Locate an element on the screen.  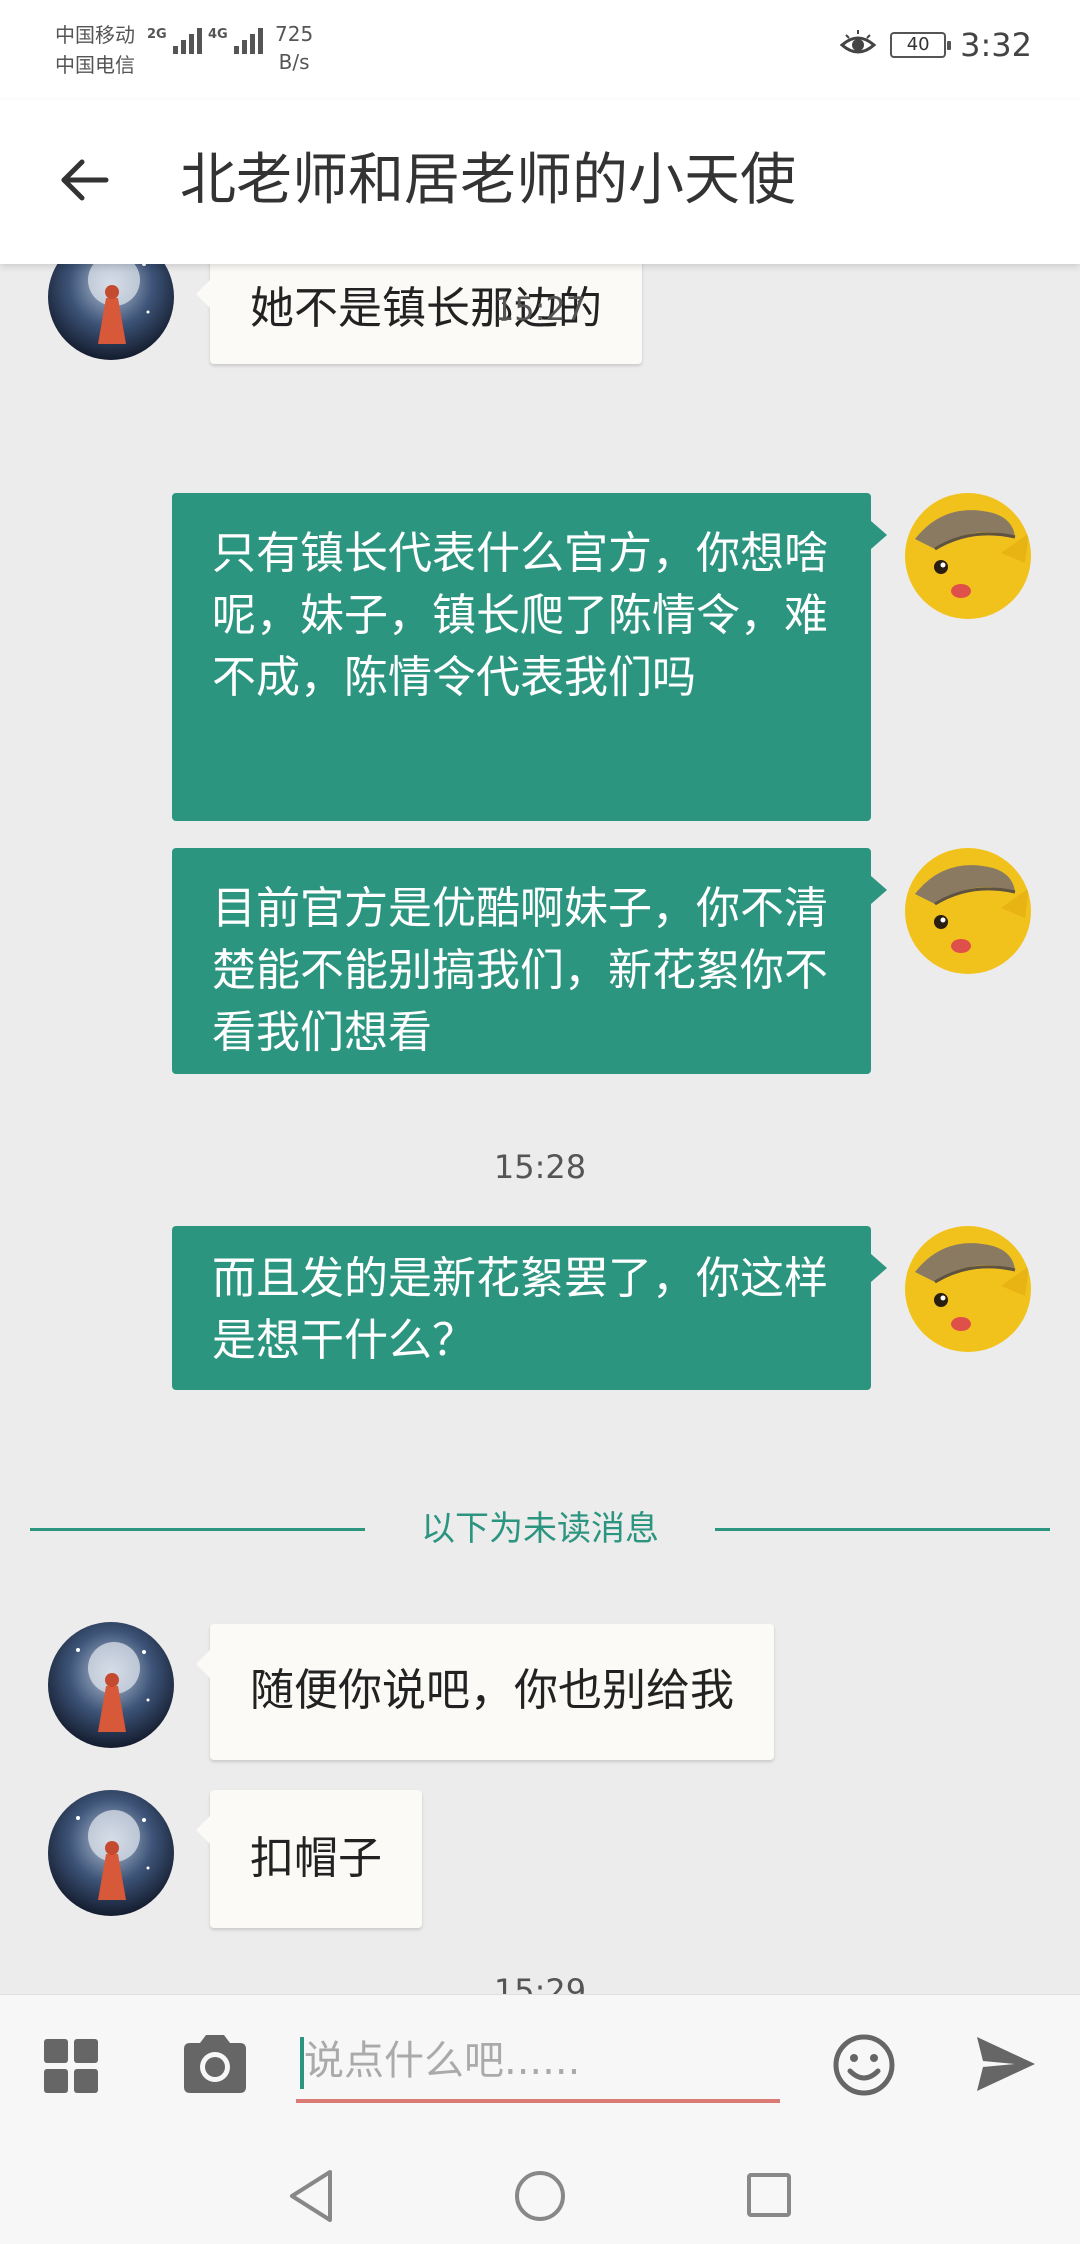
battery-level: 40 is located at coordinates (918, 44).